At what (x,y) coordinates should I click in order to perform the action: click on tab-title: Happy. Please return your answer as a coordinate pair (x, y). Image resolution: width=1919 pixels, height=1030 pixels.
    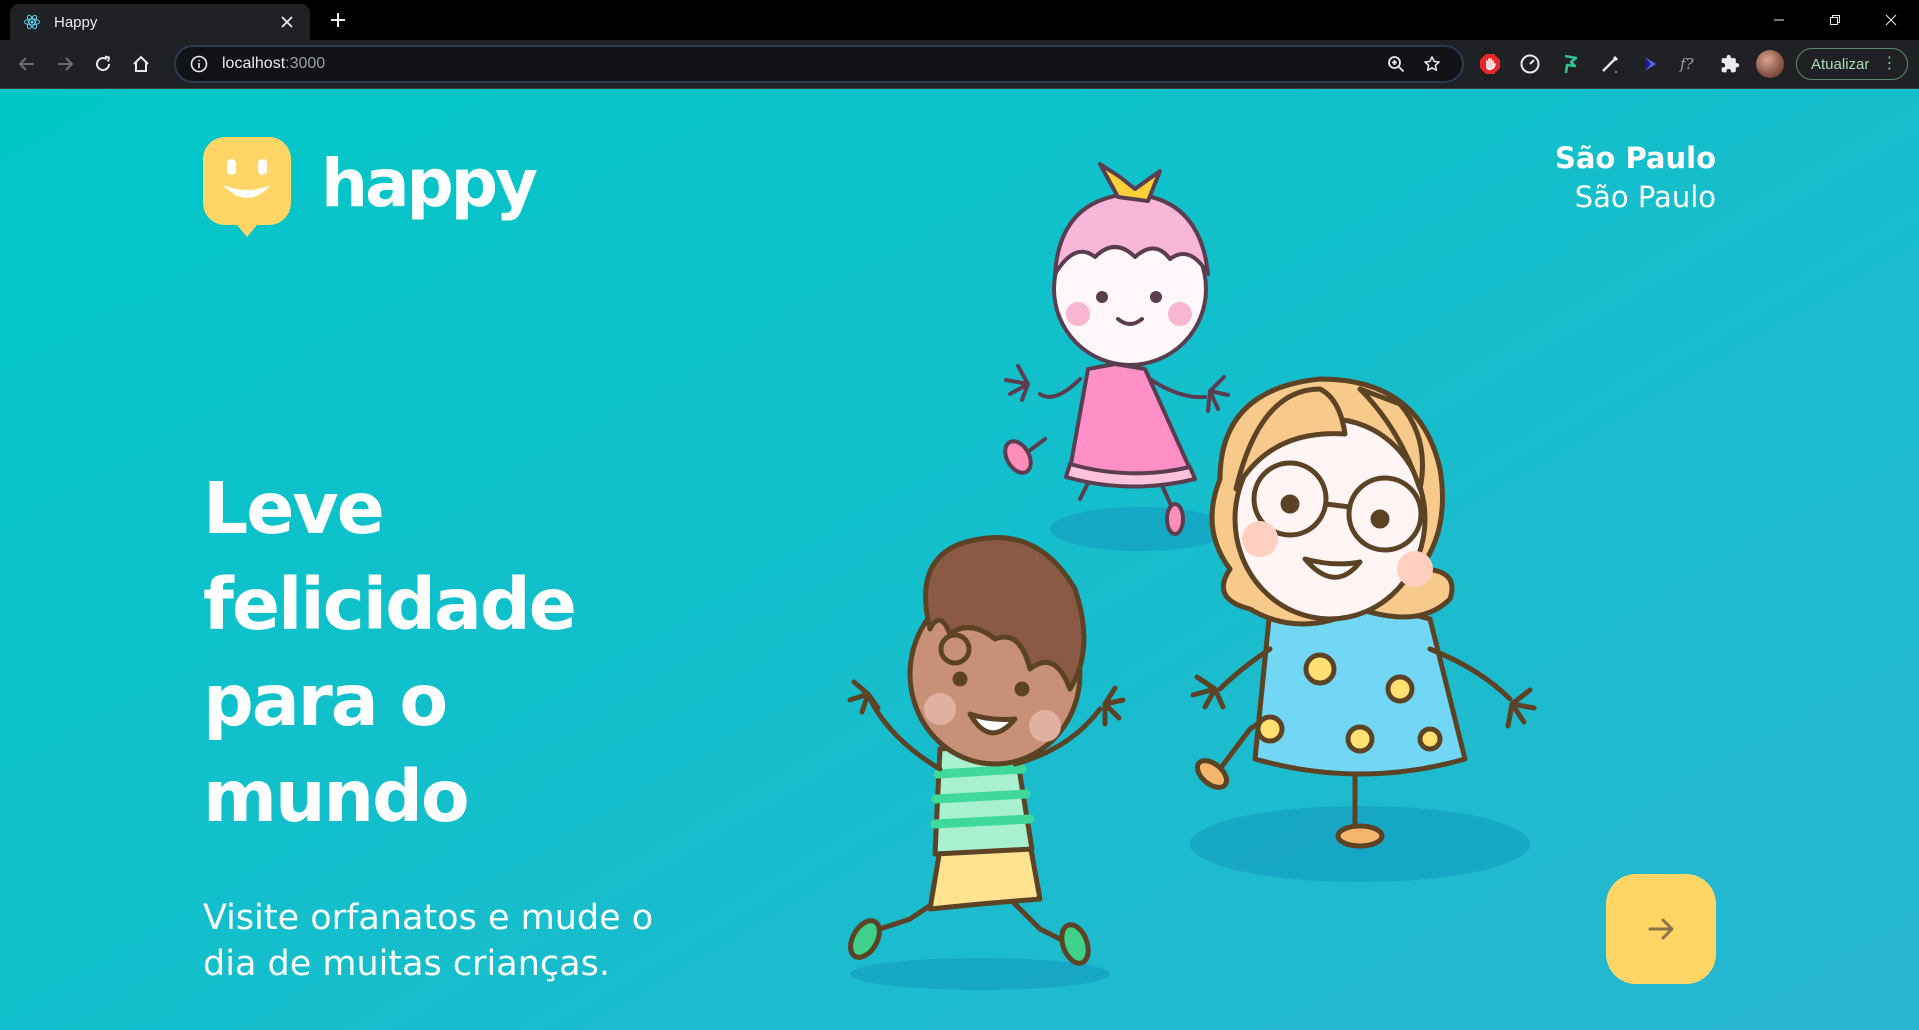
    Looking at the image, I should click on (76, 22).